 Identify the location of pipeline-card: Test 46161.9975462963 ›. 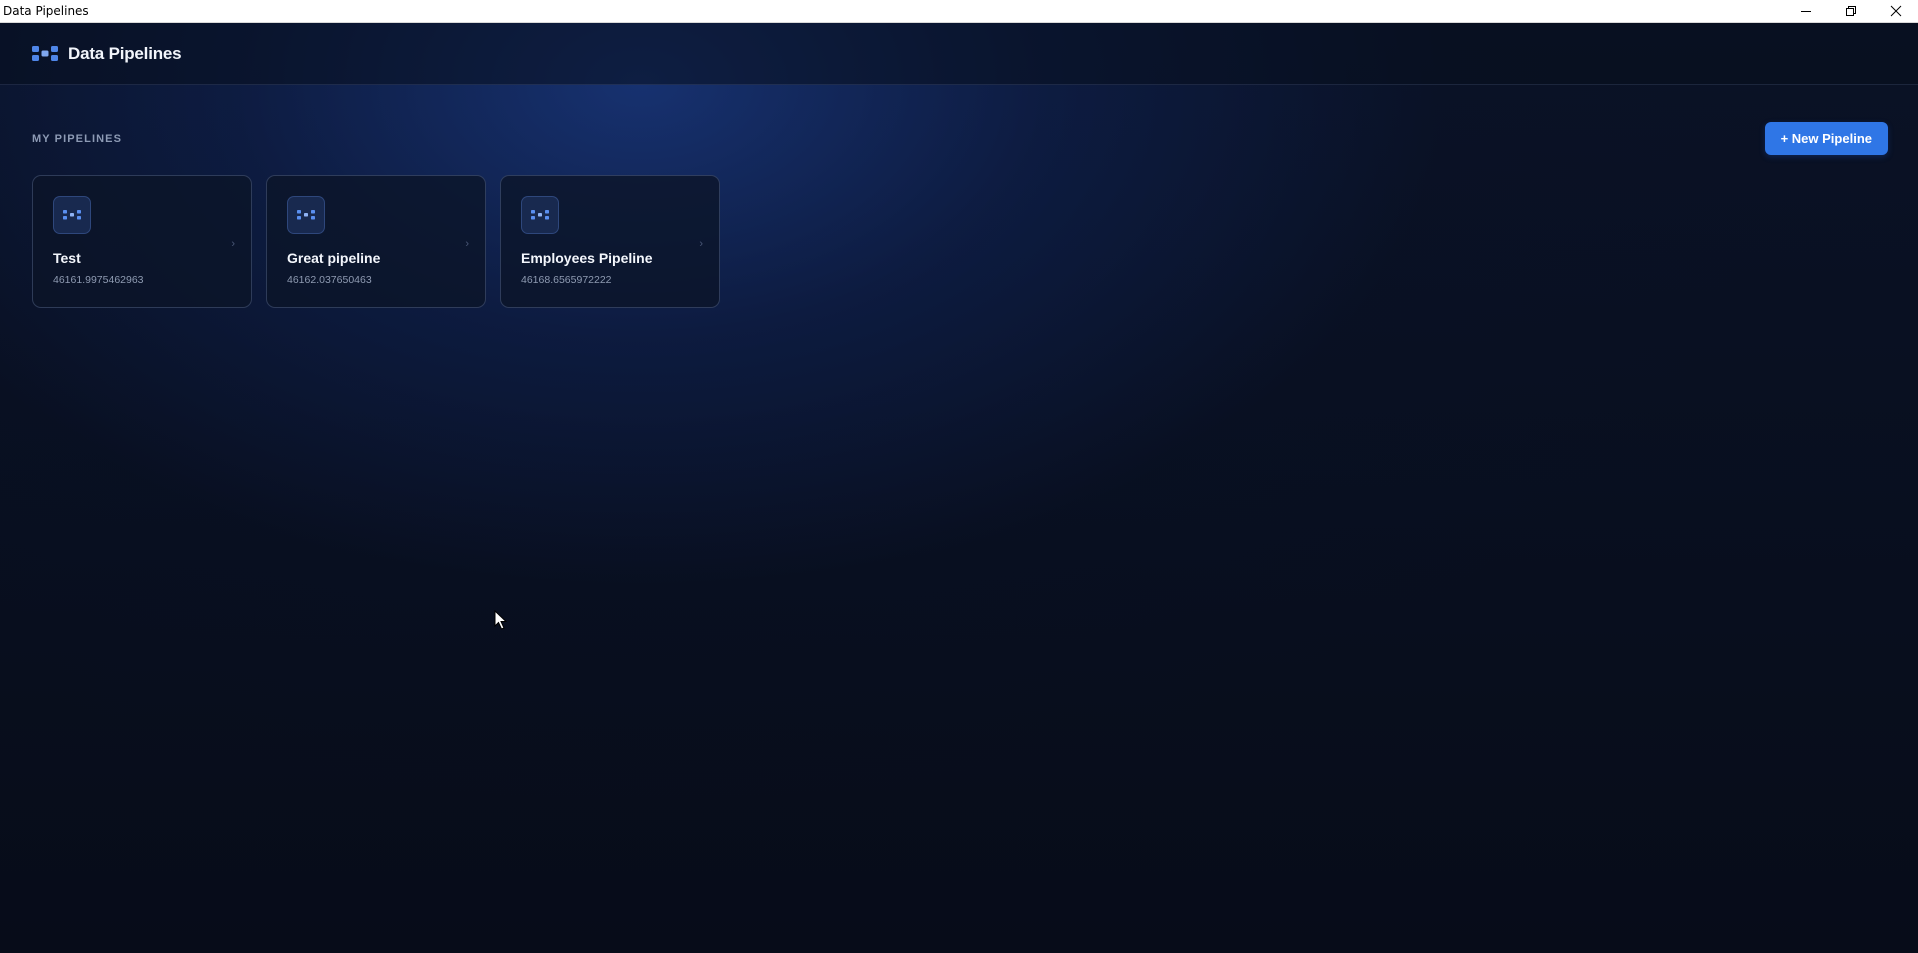
(142, 241).